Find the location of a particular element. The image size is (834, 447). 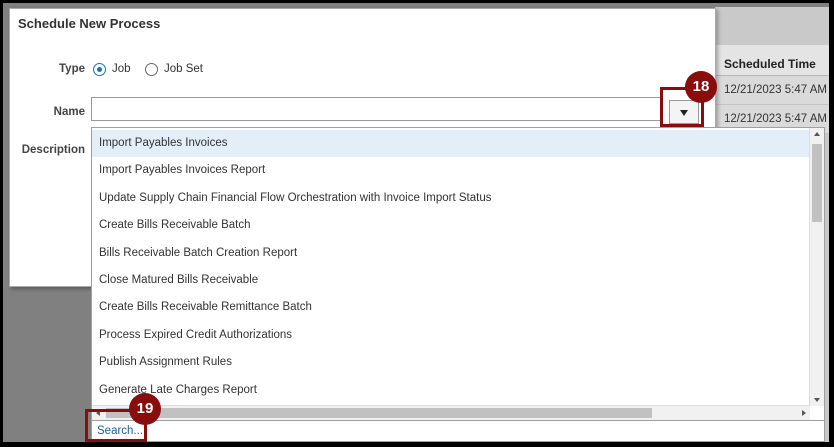

type-option-job-label: Job is located at coordinates (121, 69).